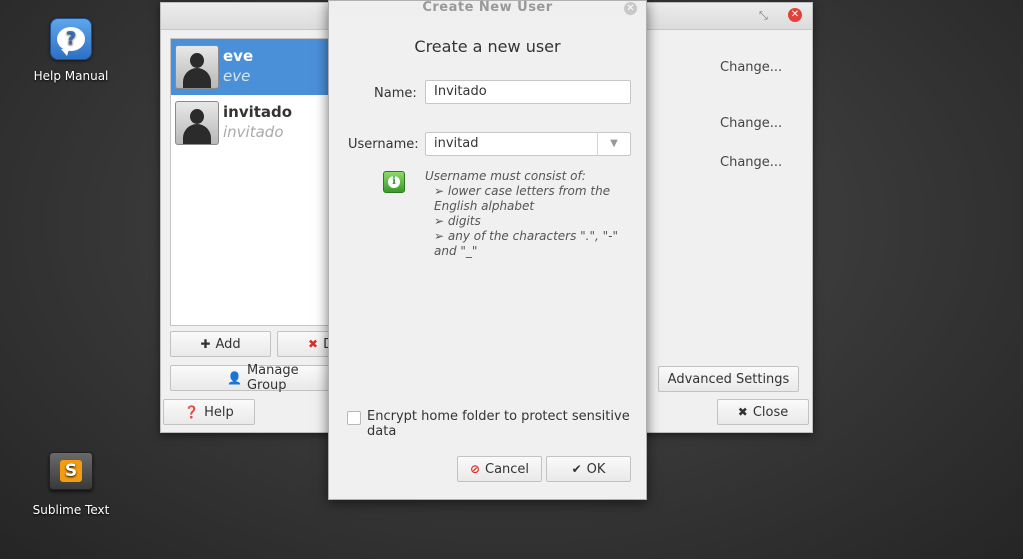 This screenshot has height=559, width=1023. Describe the element at coordinates (526, 243) in the screenshot. I see `hint-rule: ➢ any of the characters ".", "-" and "_"` at that location.